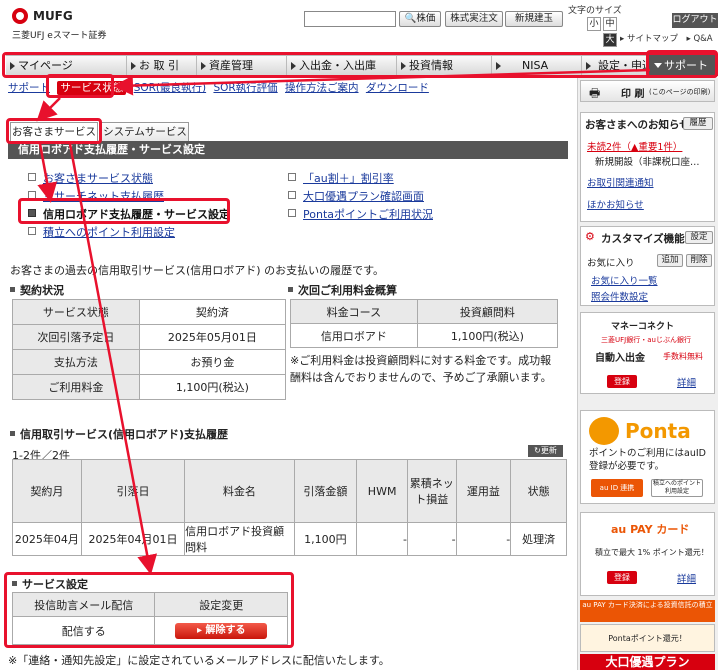 The width and height of the screenshot is (720, 670). Describe the element at coordinates (647, 611) in the screenshot. I see `aupay-banner: au PAY カード決済による投資信託の積立` at that location.